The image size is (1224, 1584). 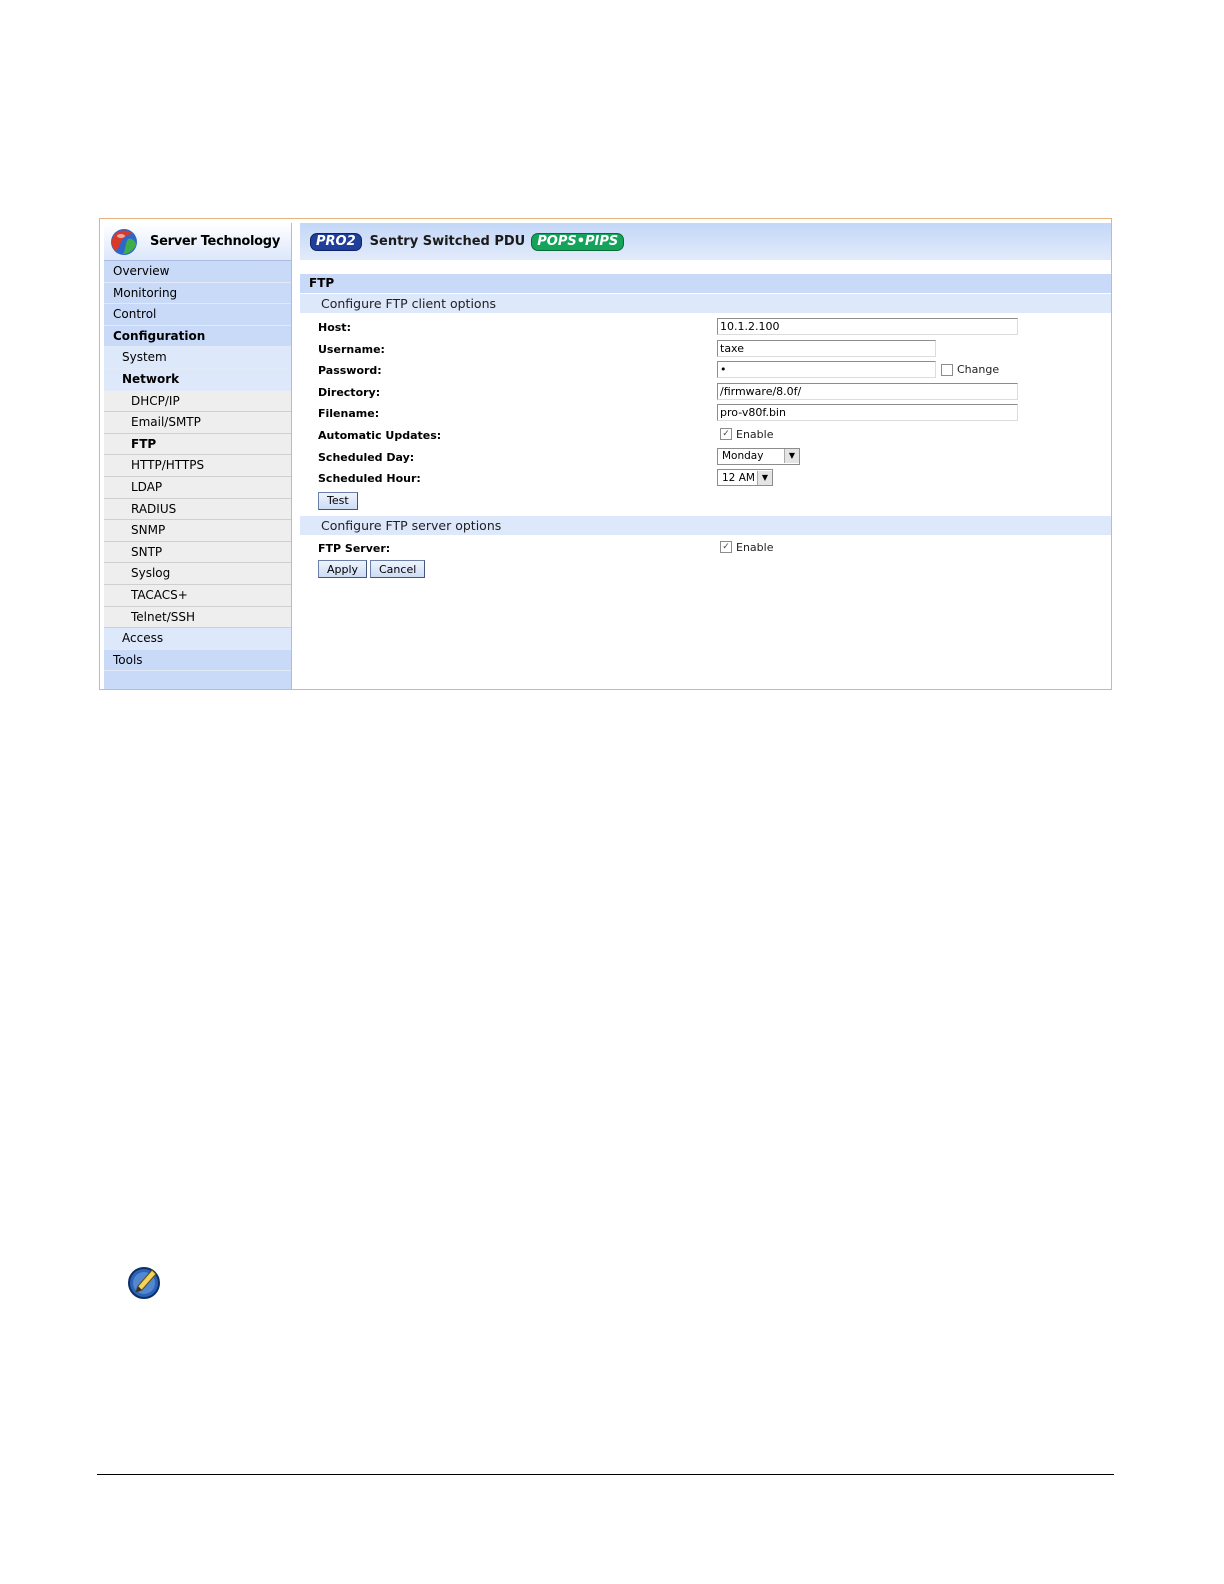 What do you see at coordinates (380, 435) in the screenshot?
I see `auto-updates-label: Automatic Updates:` at bounding box center [380, 435].